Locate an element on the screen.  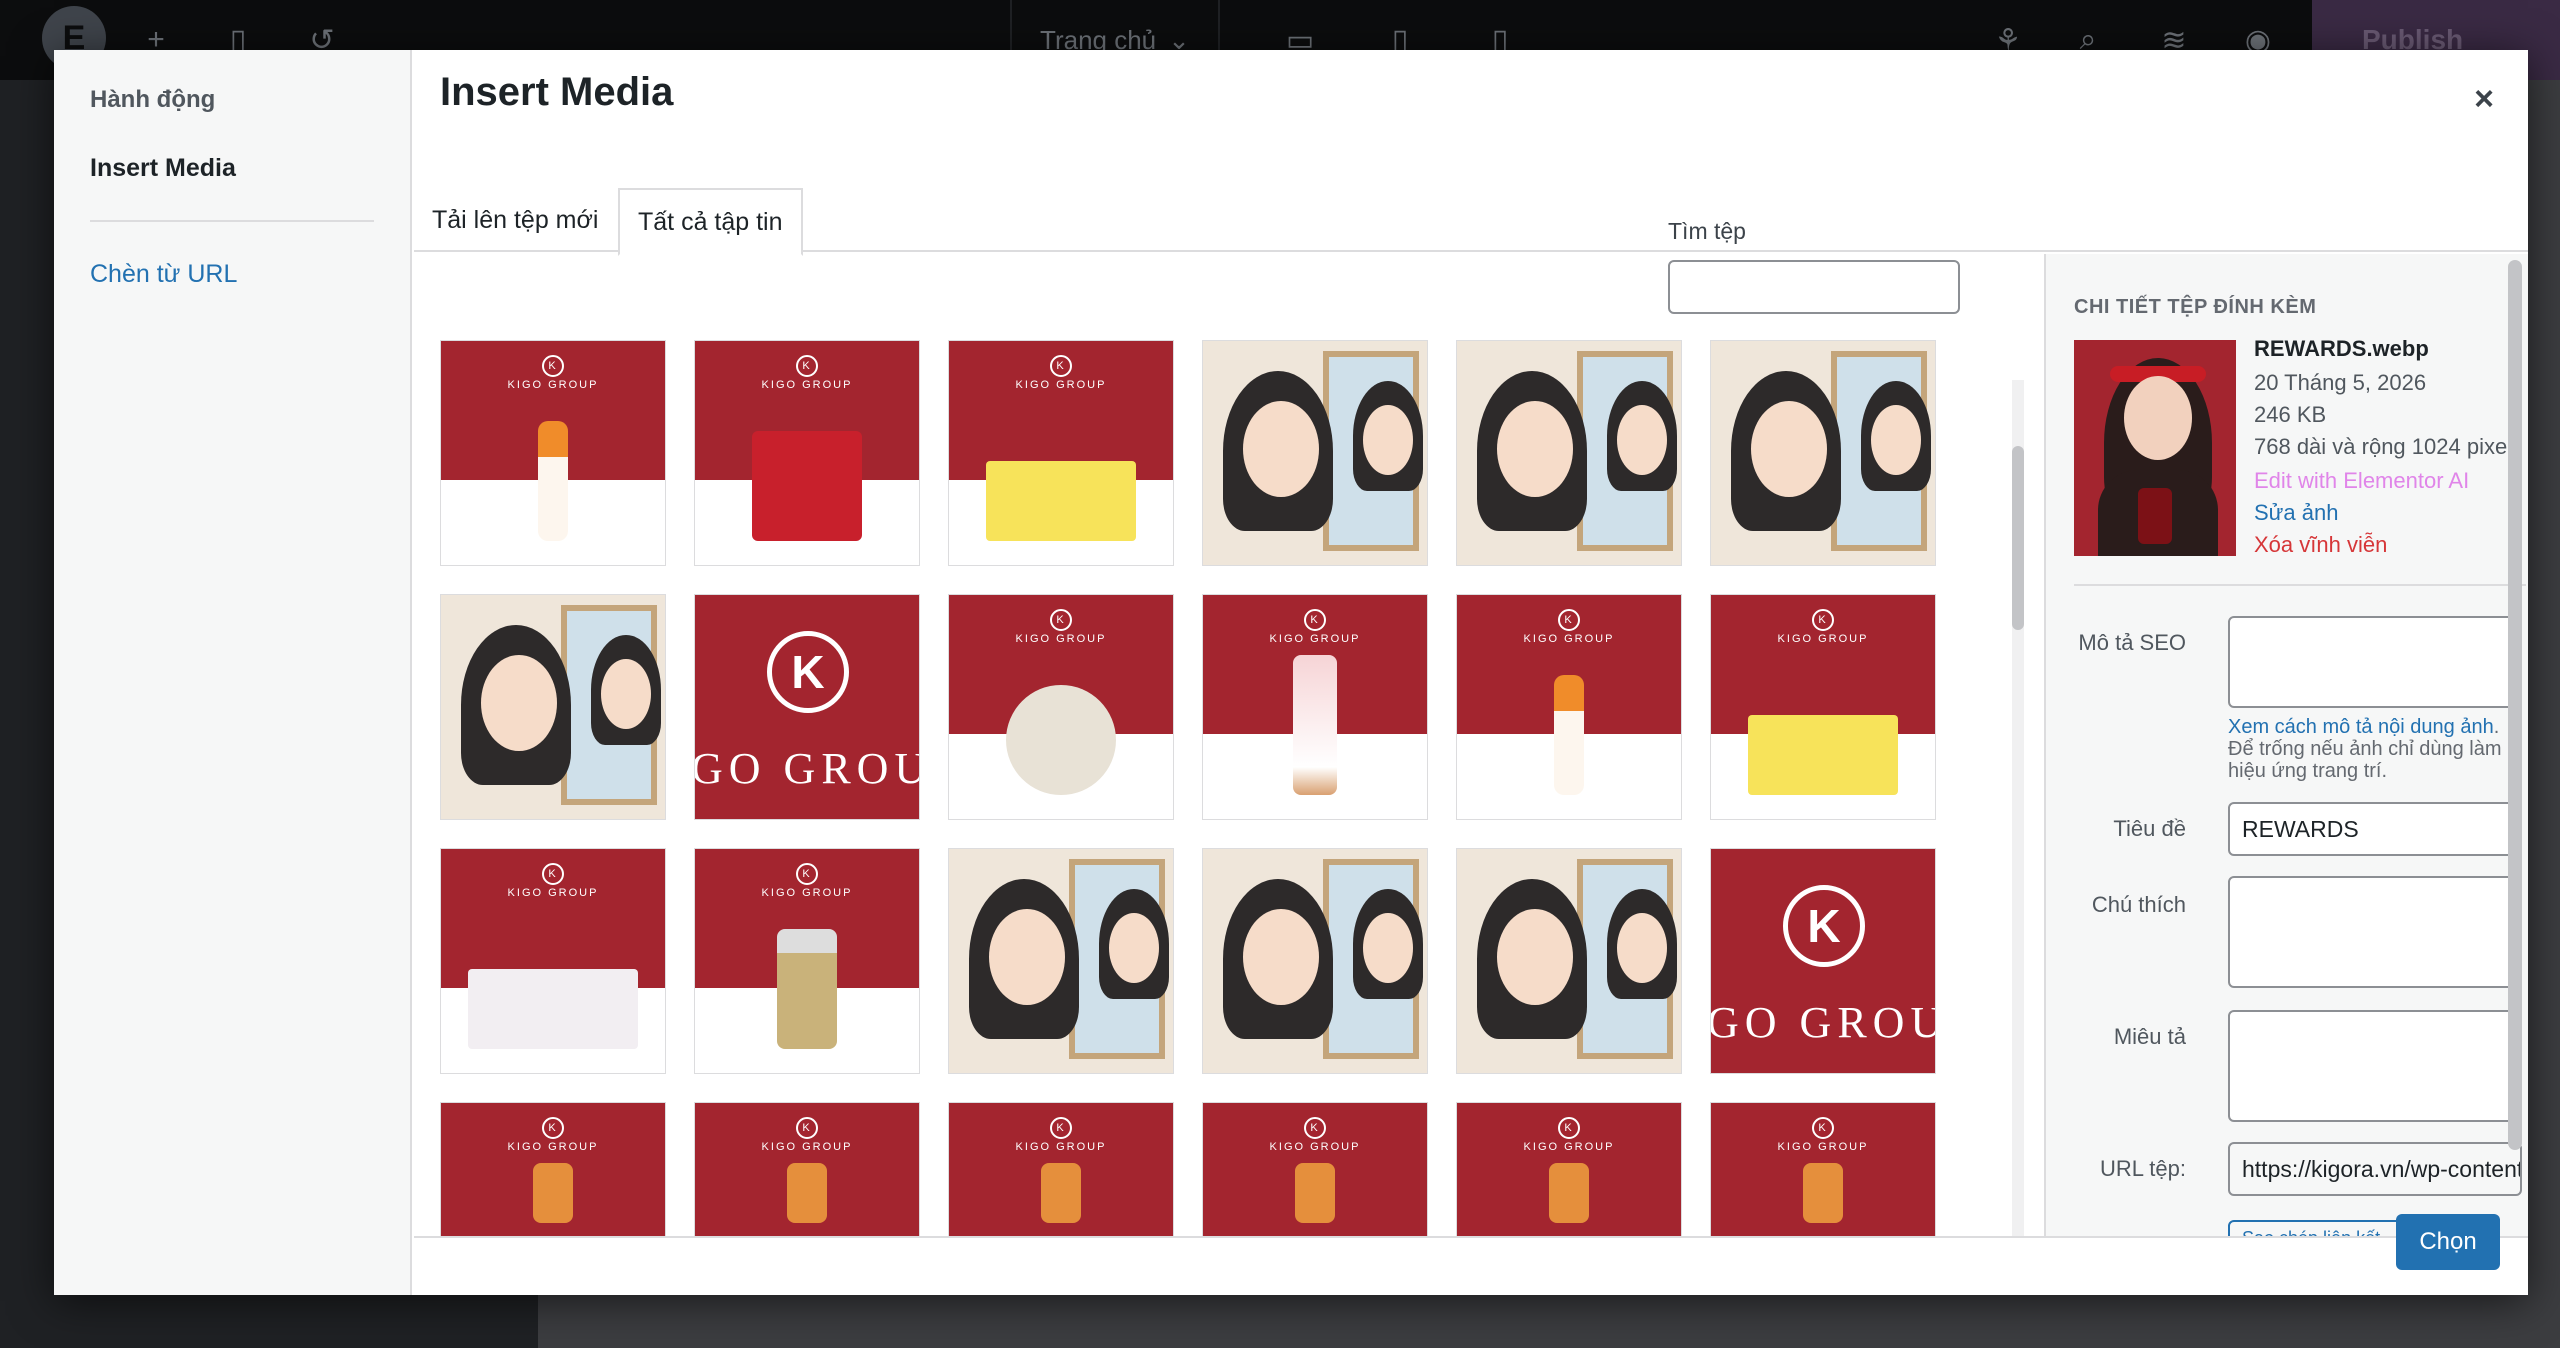
edit-image-link: Sửa ảnh is located at coordinates (2296, 513).